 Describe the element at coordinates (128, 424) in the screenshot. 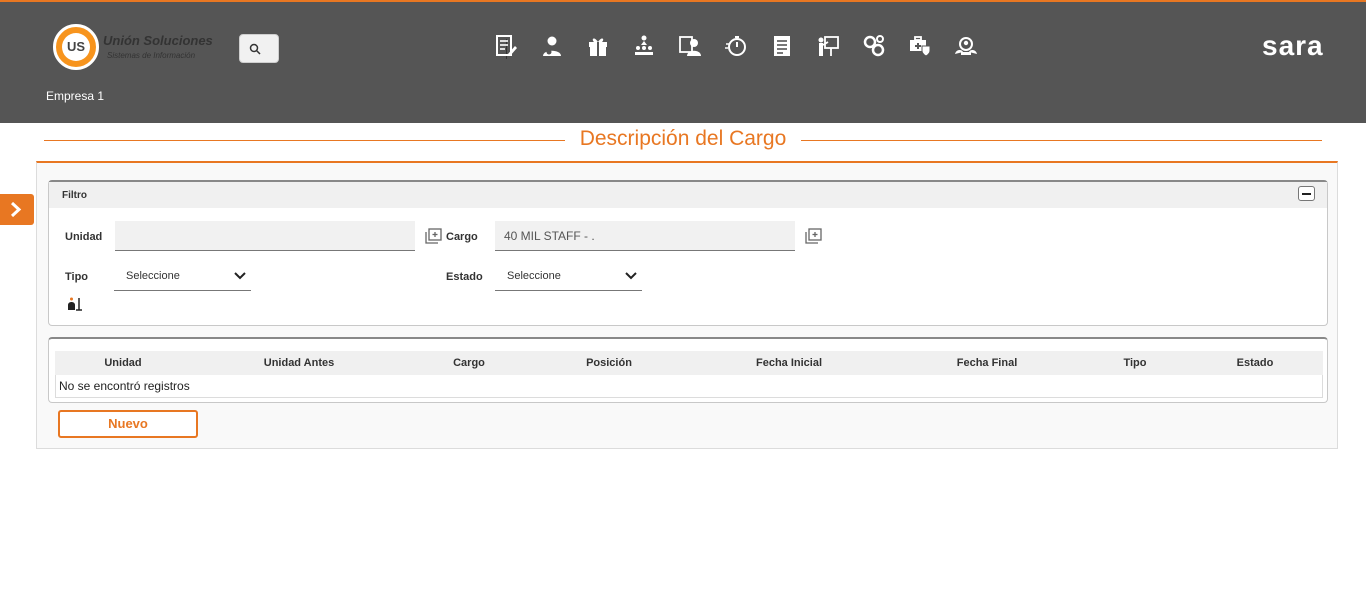

I see `nuevo-button: Nuevo` at that location.